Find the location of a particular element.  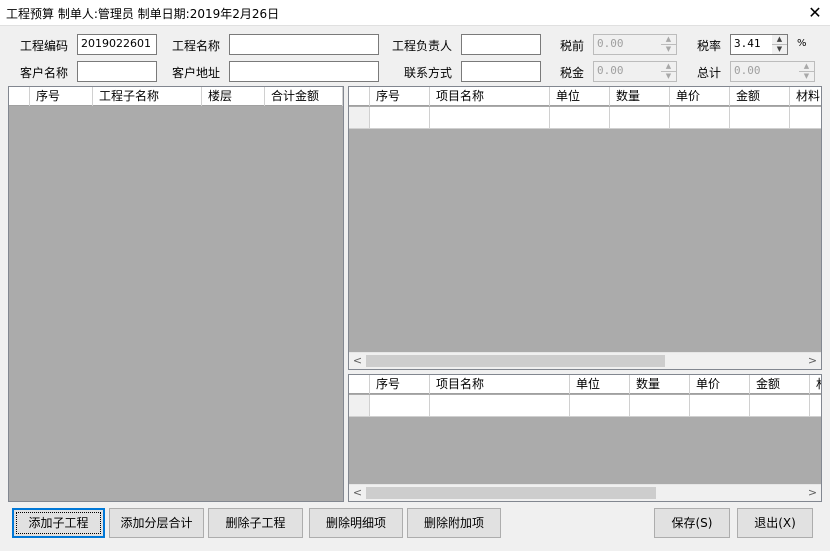

pre-tax-label: 税前 is located at coordinates (572, 46).